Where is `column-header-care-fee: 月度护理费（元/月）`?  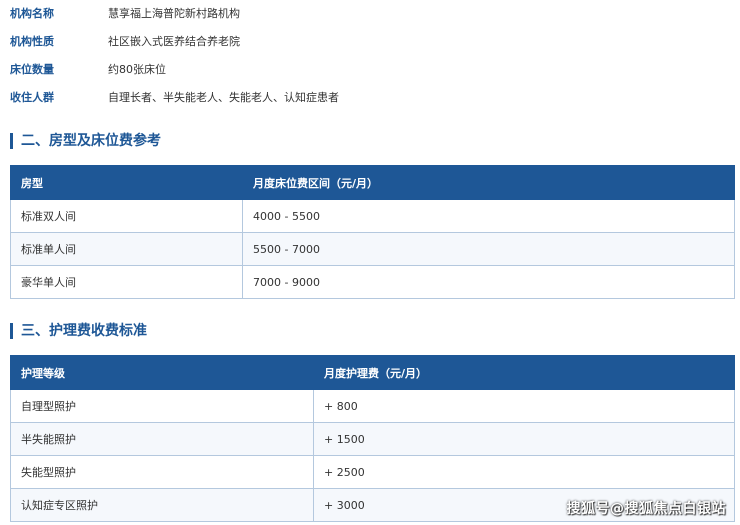
column-header-care-fee: 月度护理费（元/月） is located at coordinates (524, 372).